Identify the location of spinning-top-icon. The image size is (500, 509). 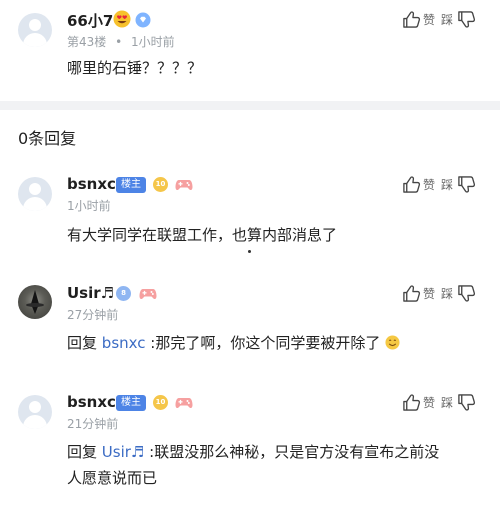
(35, 302).